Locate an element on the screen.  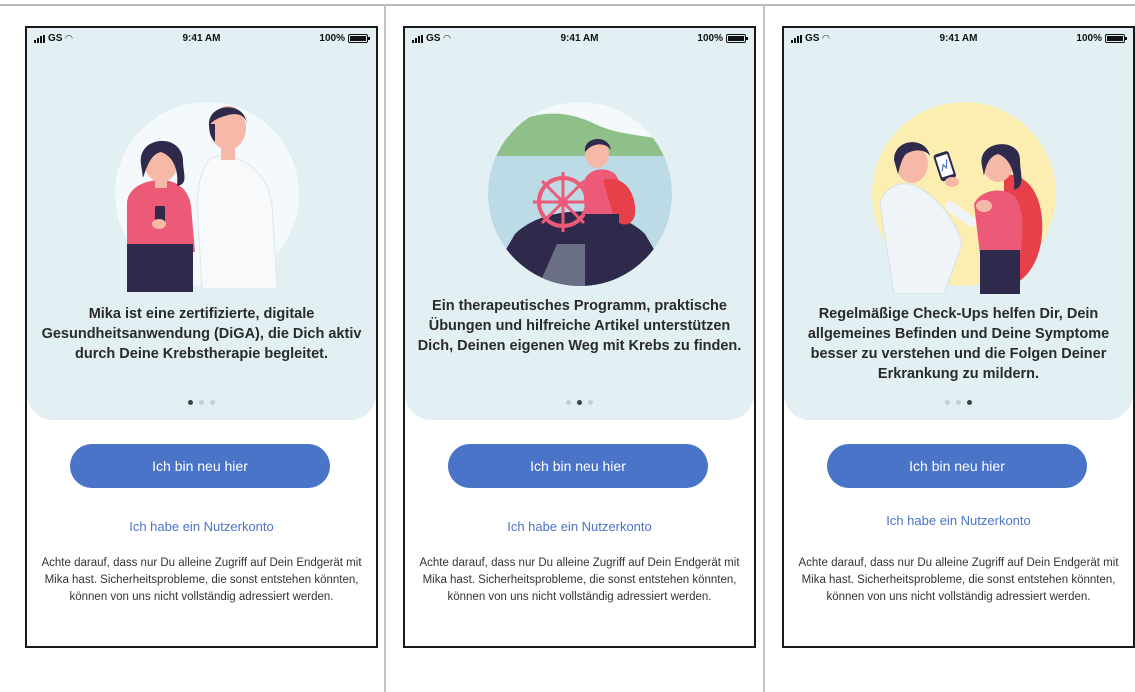
top-divider is located at coordinates (567, 5).